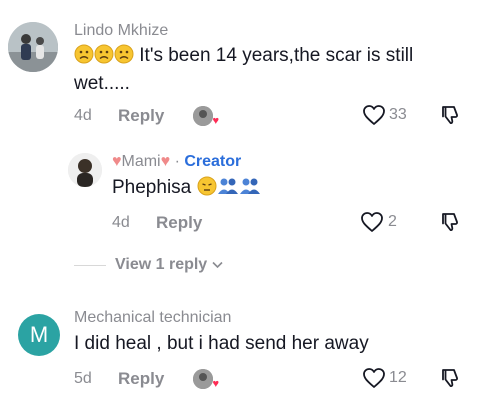 This screenshot has width=478, height=408. Describe the element at coordinates (398, 114) in the screenshot. I see `like-count: 33` at that location.